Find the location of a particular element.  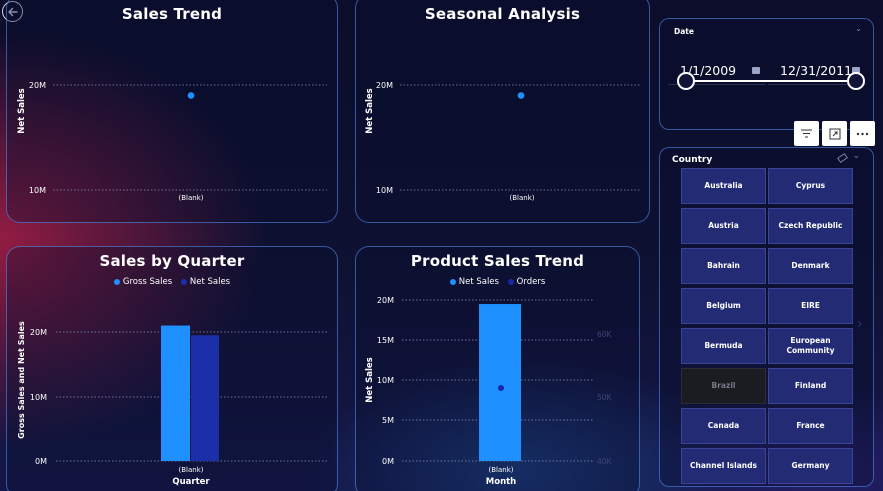

country-label: Bermuda is located at coordinates (723, 345).